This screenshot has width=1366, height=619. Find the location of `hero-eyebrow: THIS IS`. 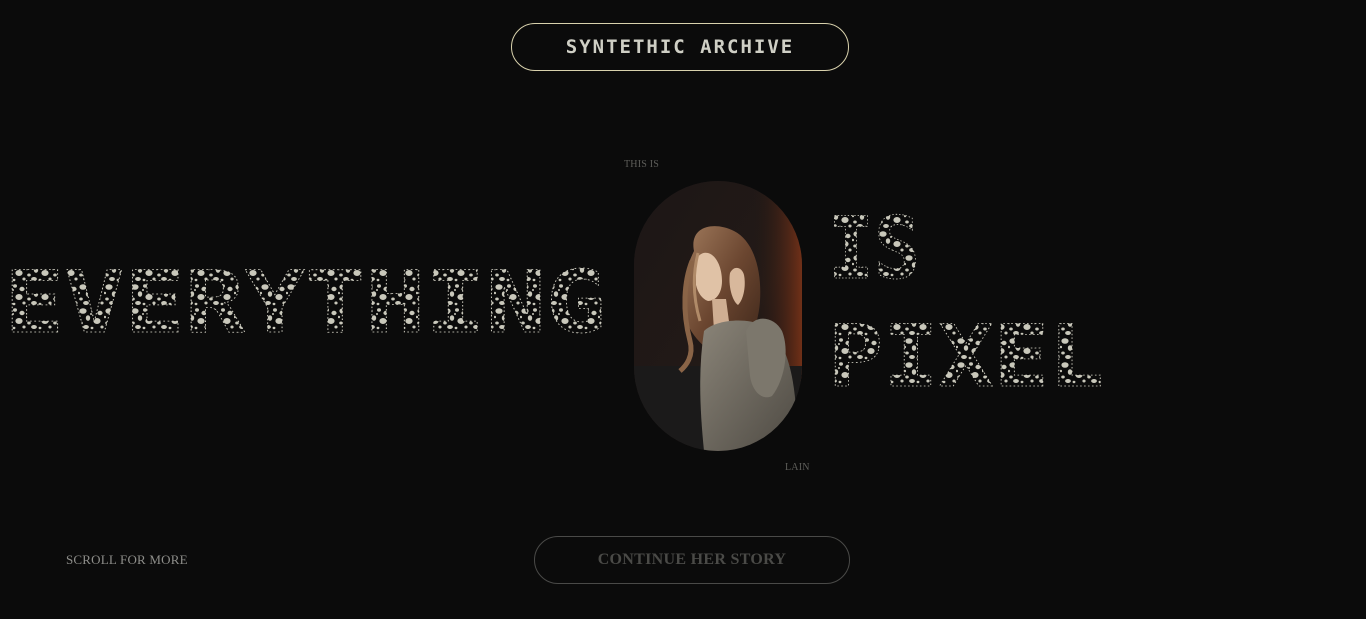

hero-eyebrow: THIS IS is located at coordinates (642, 164).